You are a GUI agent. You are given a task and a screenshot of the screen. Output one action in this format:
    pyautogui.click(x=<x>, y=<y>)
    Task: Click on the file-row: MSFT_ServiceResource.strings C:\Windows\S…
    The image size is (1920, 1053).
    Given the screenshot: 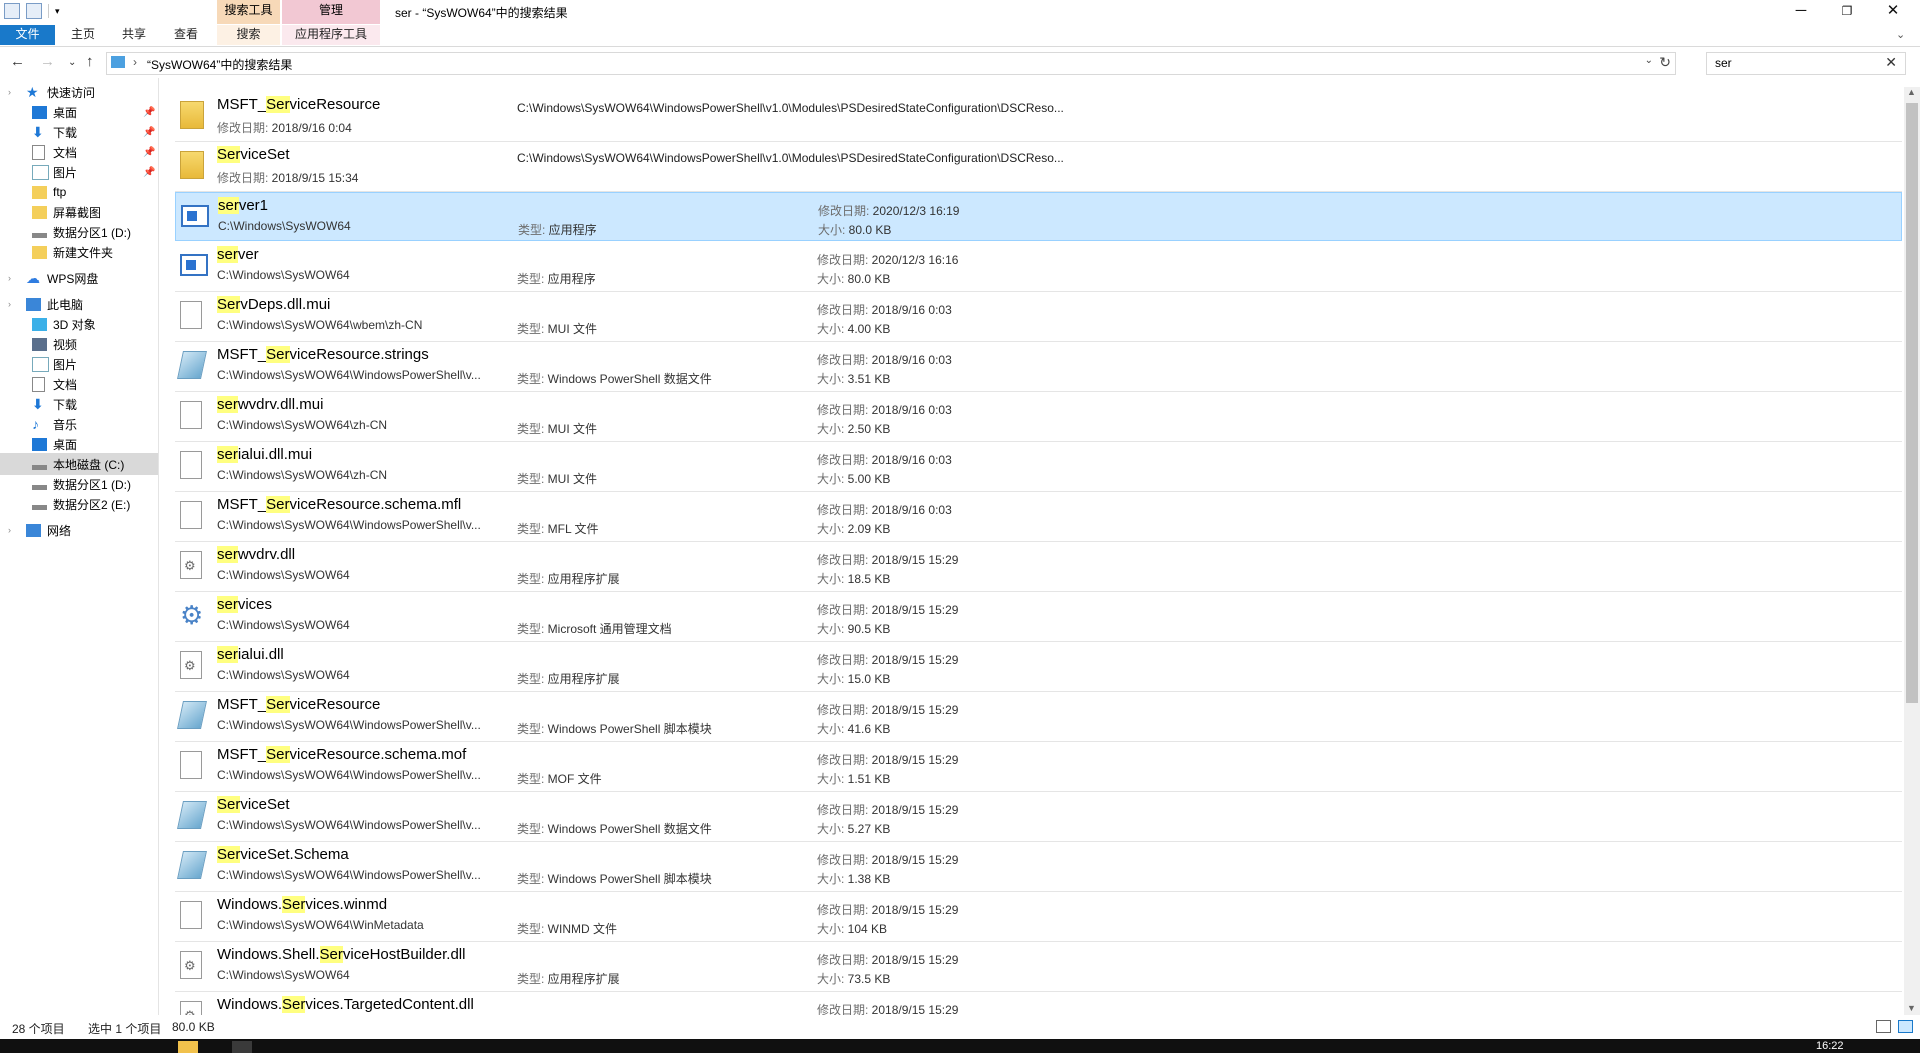 What is the action you would take?
    pyautogui.click(x=1038, y=367)
    